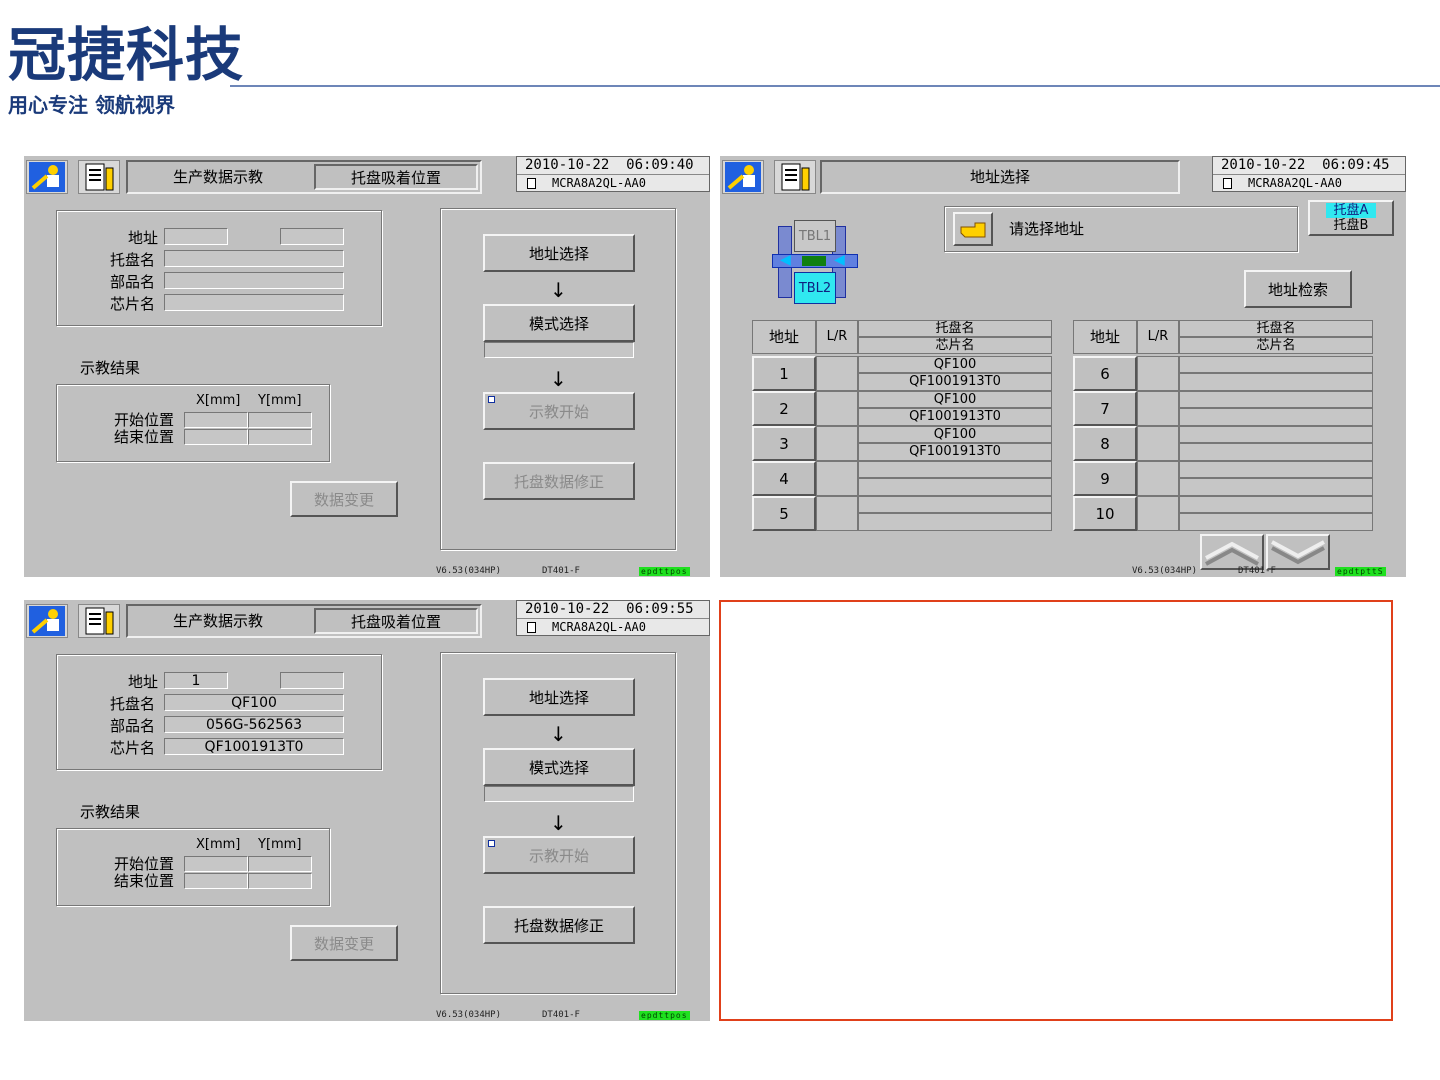 This screenshot has width=1440, height=1080. What do you see at coordinates (815, 288) in the screenshot?
I see `tbl2-block: TBL2` at bounding box center [815, 288].